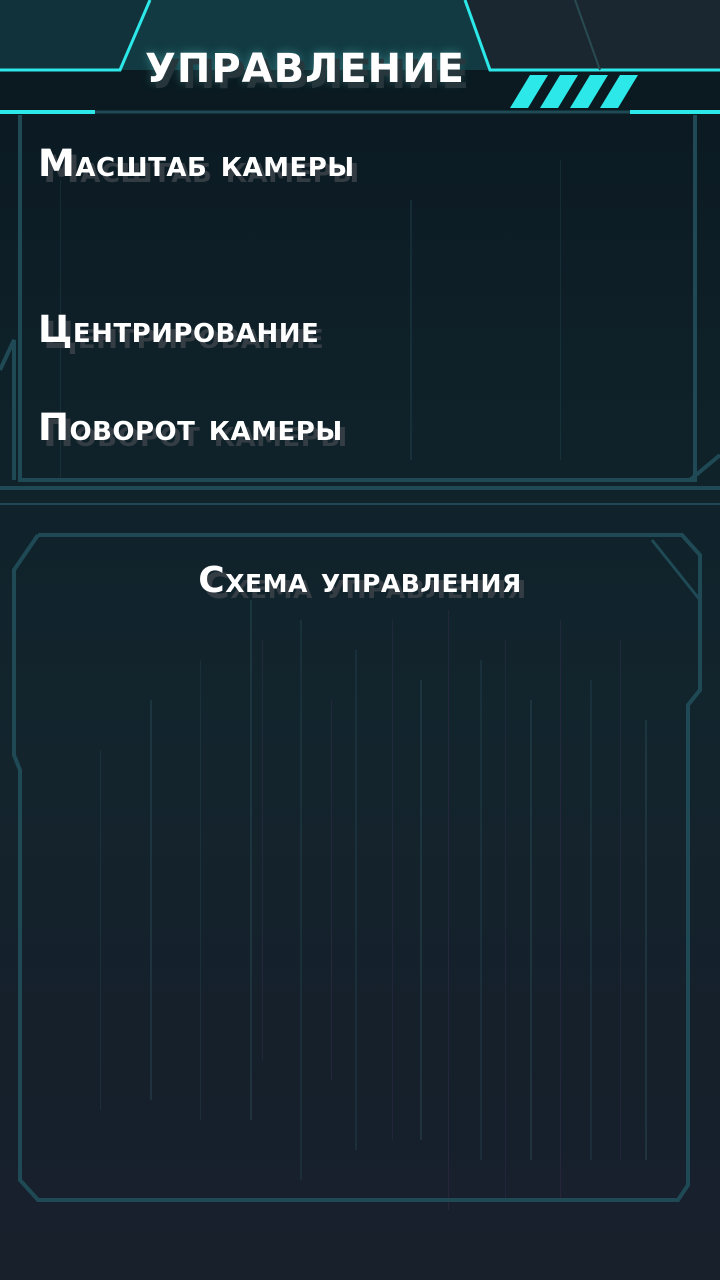 Image resolution: width=720 pixels, height=1280 pixels. Describe the element at coordinates (305, 69) in the screenshot. I see `page-title: УПРАВЛЕНИЕ` at that location.